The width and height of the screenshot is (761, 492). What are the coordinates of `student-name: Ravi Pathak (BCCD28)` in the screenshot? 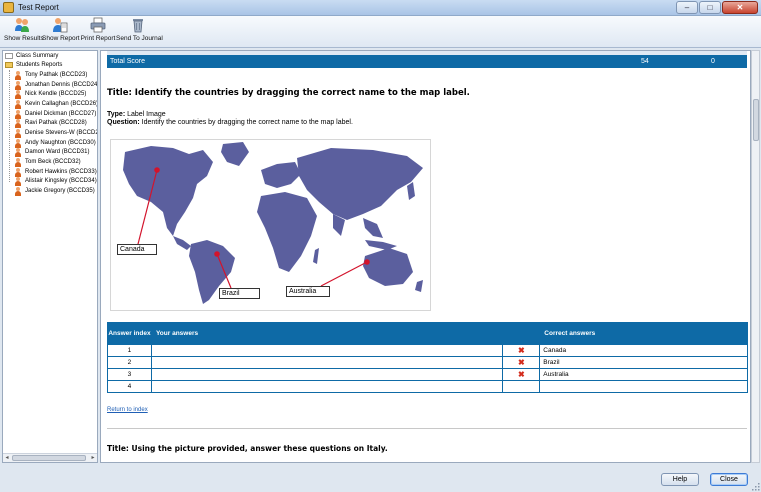 It's located at (56, 123).